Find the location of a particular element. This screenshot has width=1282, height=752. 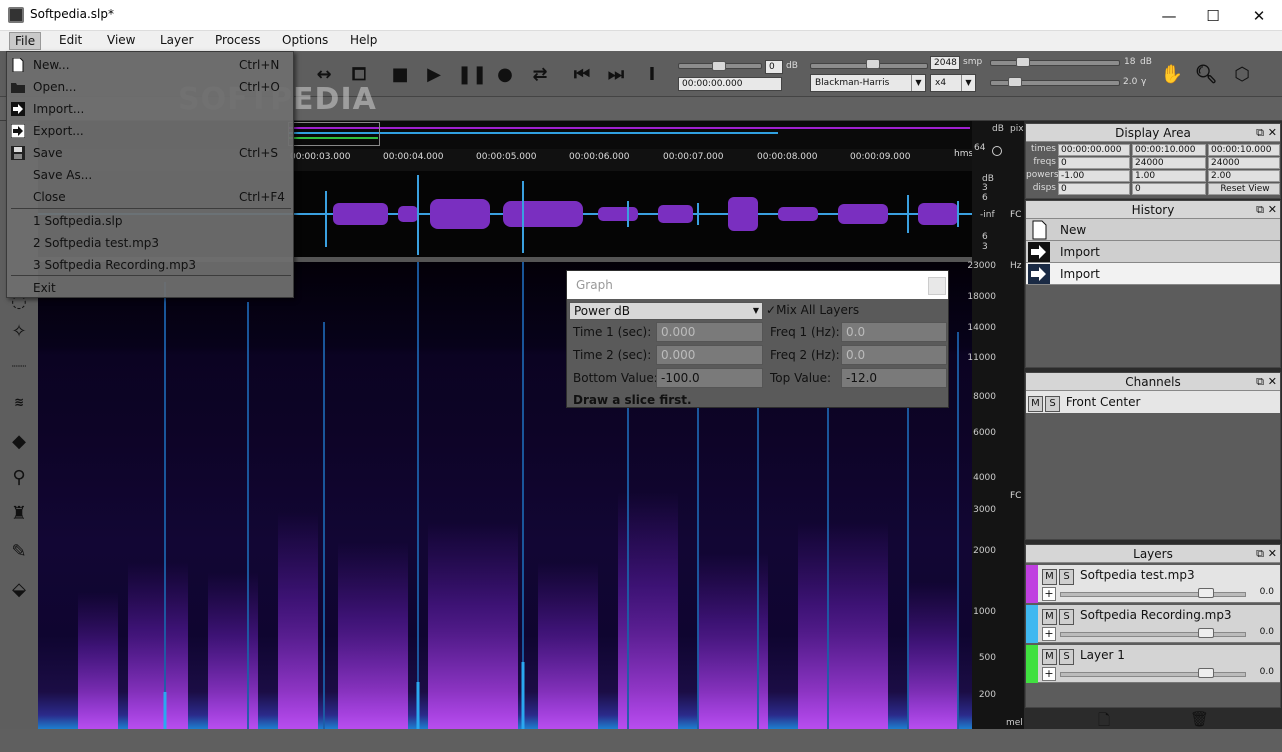

play-icon: ▶ is located at coordinates (434, 75).